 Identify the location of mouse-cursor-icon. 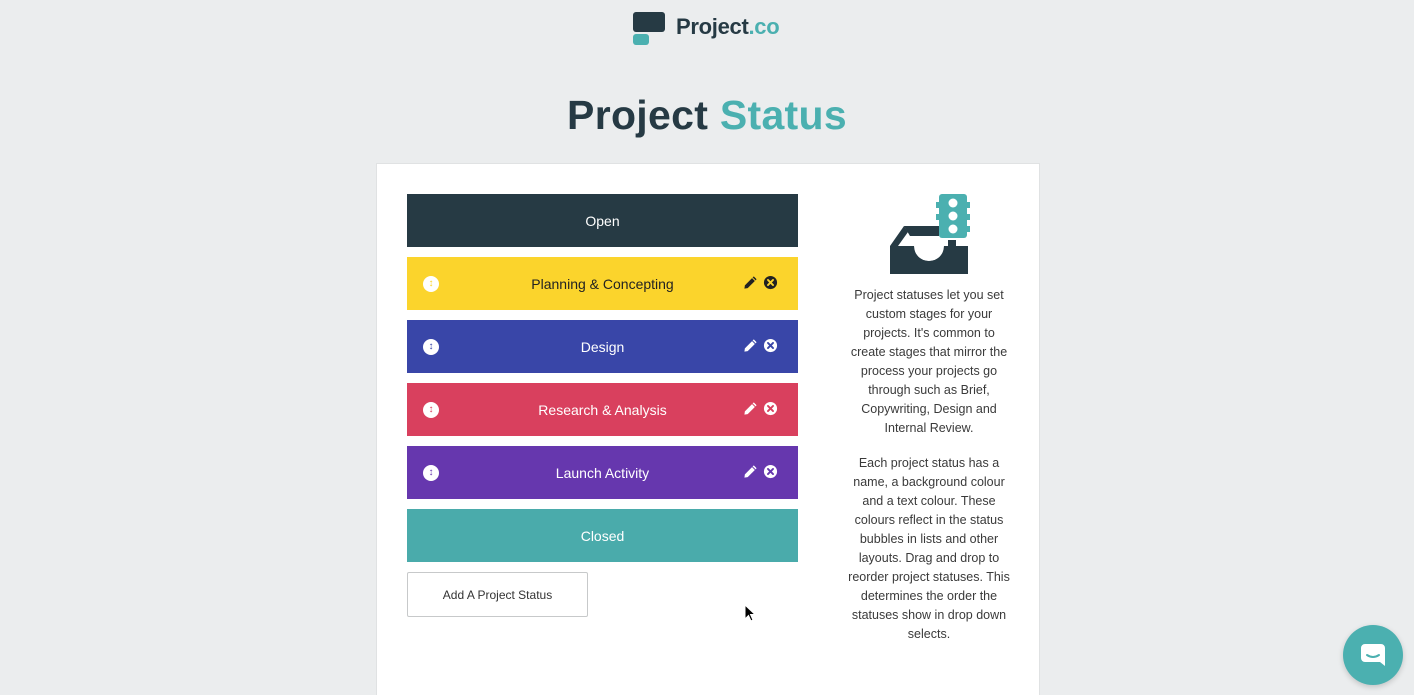
(750, 613).